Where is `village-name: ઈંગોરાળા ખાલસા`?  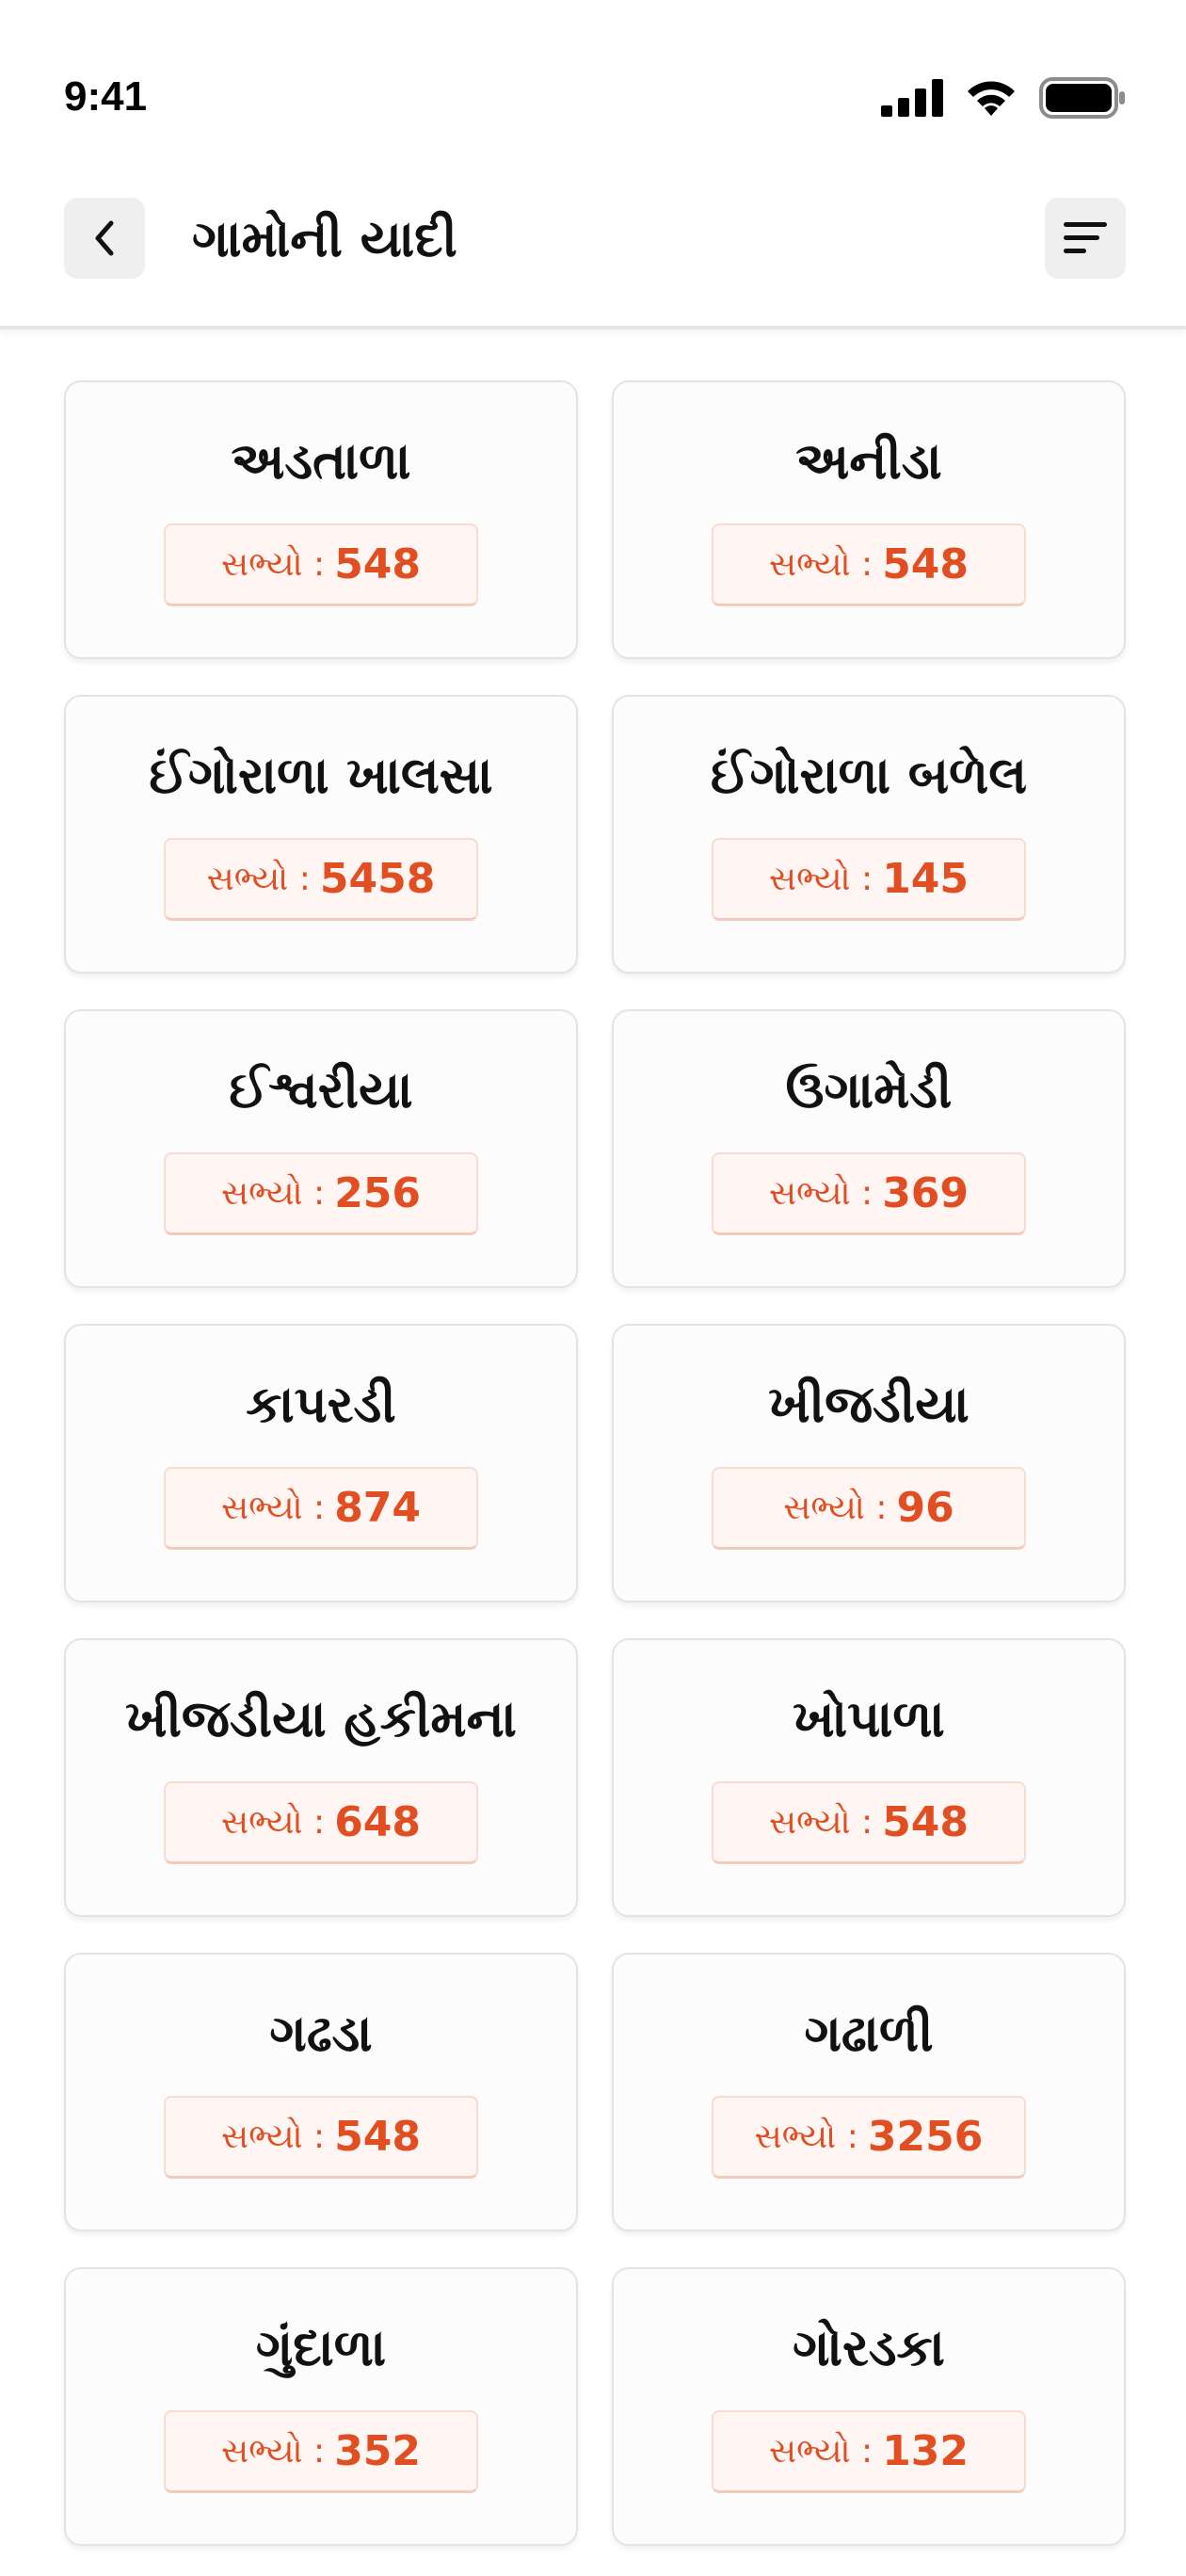
village-name: ઈંગોરાળા ખાલસા is located at coordinates (321, 775).